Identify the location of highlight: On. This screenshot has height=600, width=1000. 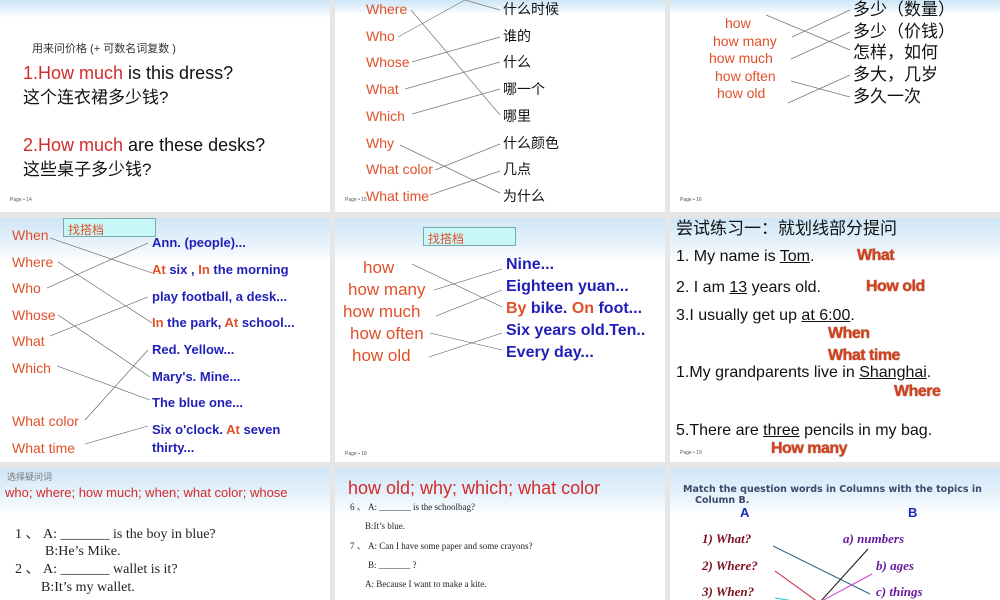
(583, 308).